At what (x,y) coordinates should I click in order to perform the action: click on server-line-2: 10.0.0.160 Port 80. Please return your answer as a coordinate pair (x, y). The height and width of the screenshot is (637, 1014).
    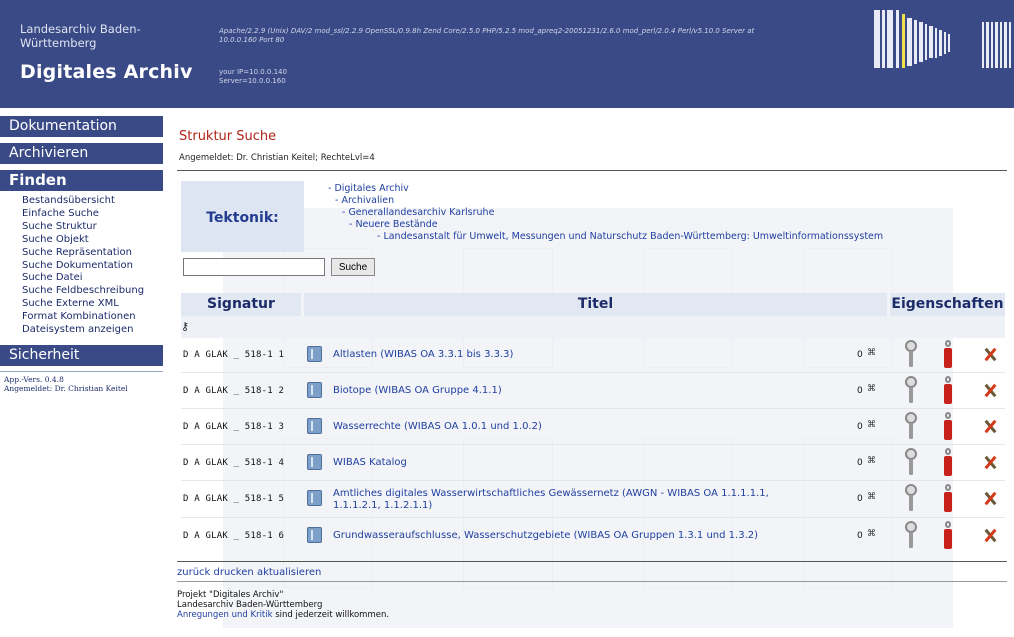
    Looking at the image, I should click on (252, 39).